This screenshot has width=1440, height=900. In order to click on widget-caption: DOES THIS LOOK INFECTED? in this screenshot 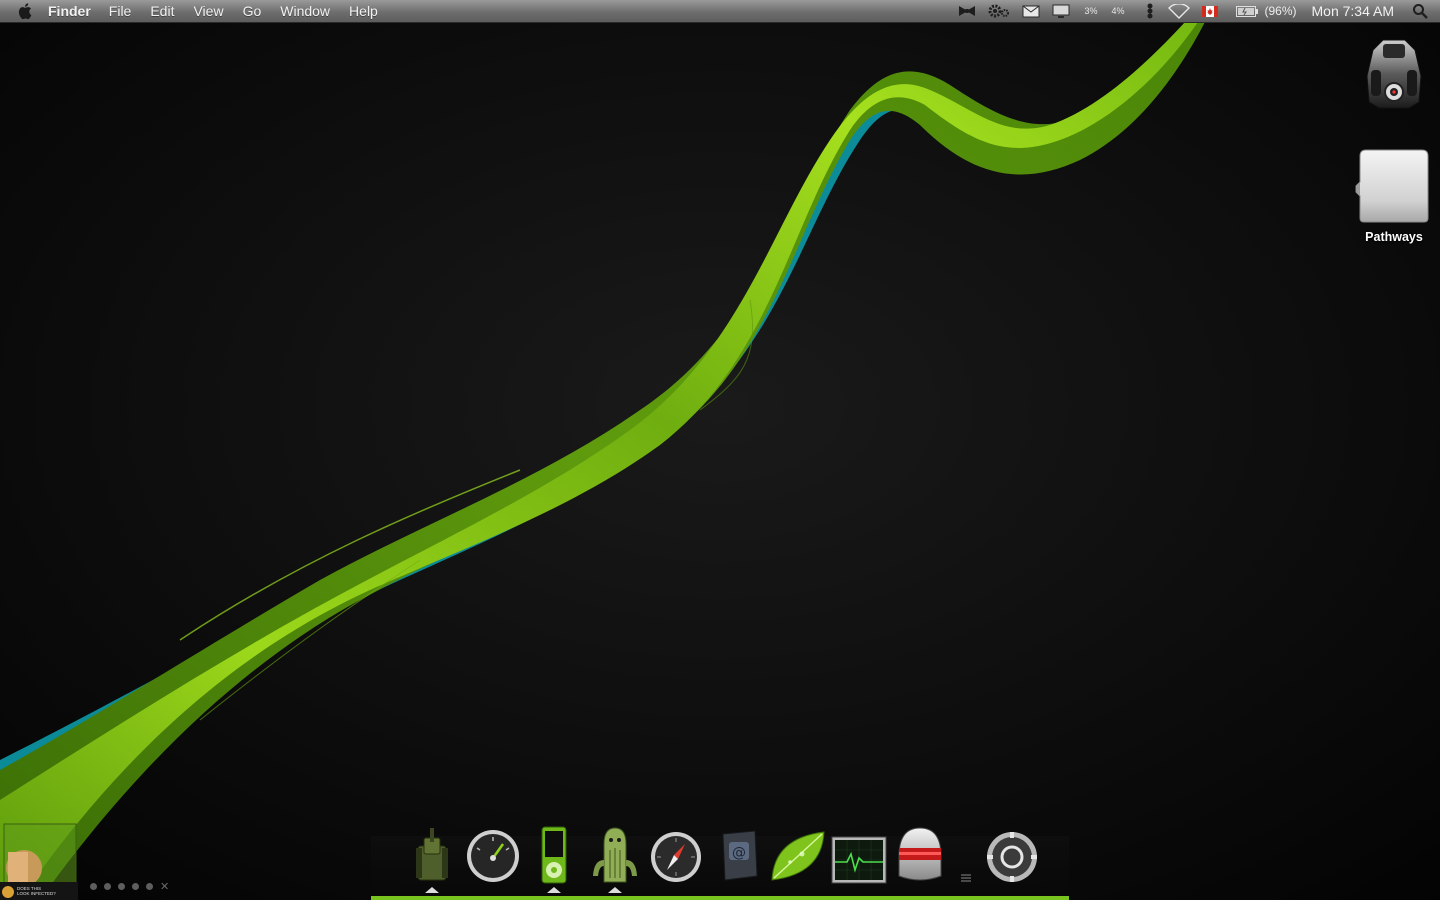, I will do `click(36, 891)`.